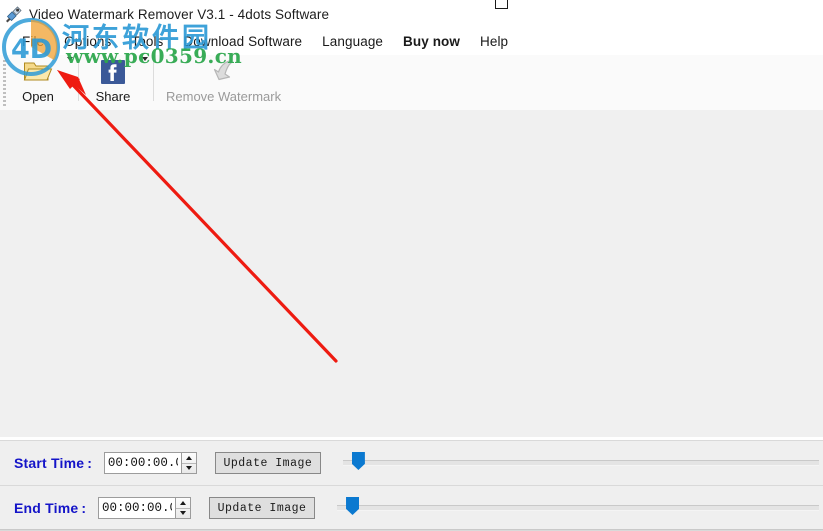 The height and width of the screenshot is (531, 823). I want to click on toolbar-group-share: Share, so click(116, 80).